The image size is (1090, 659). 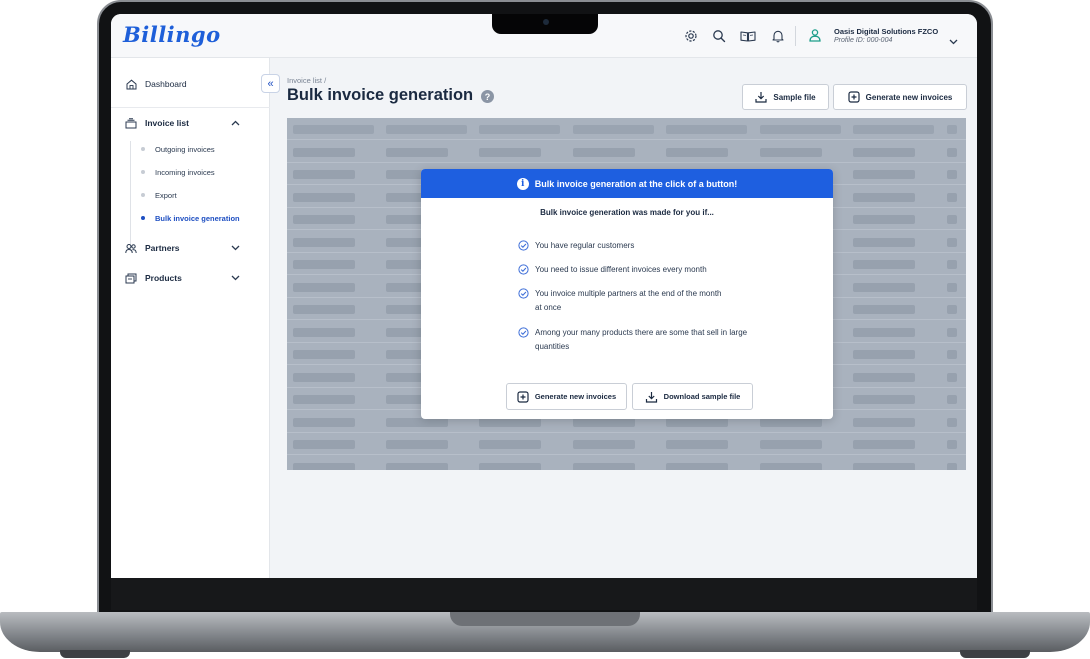 I want to click on sidebar-subitem-label: Outgoing invoices, so click(x=185, y=149).